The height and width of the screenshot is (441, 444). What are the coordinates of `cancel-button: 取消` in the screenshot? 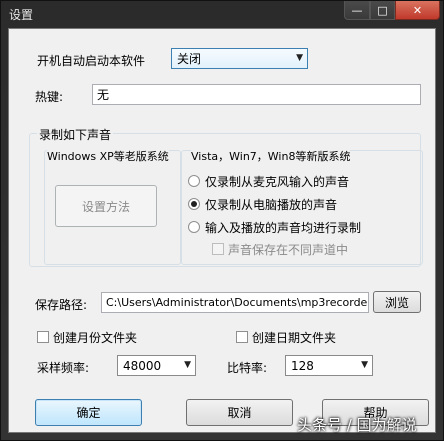 It's located at (239, 412).